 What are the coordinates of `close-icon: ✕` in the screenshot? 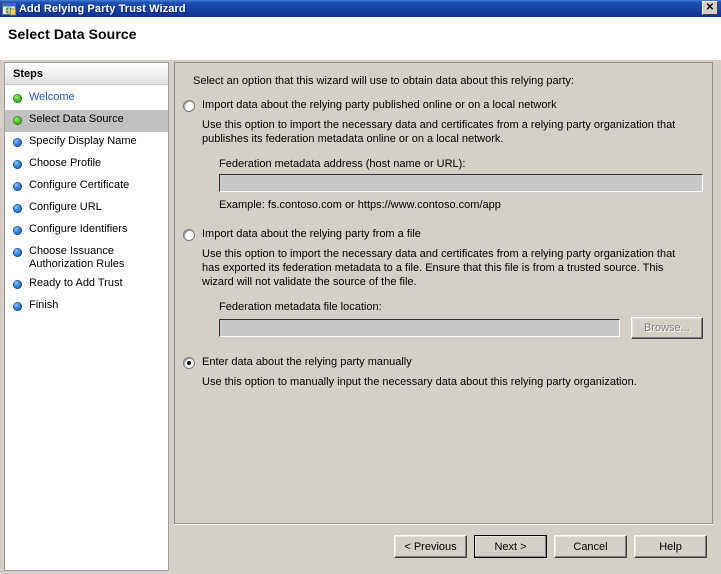 It's located at (710, 7).